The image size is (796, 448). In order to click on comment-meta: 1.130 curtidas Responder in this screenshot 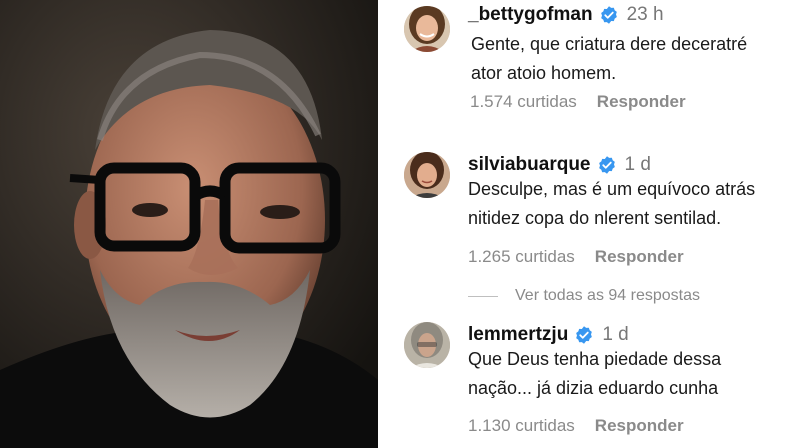, I will do `click(576, 426)`.